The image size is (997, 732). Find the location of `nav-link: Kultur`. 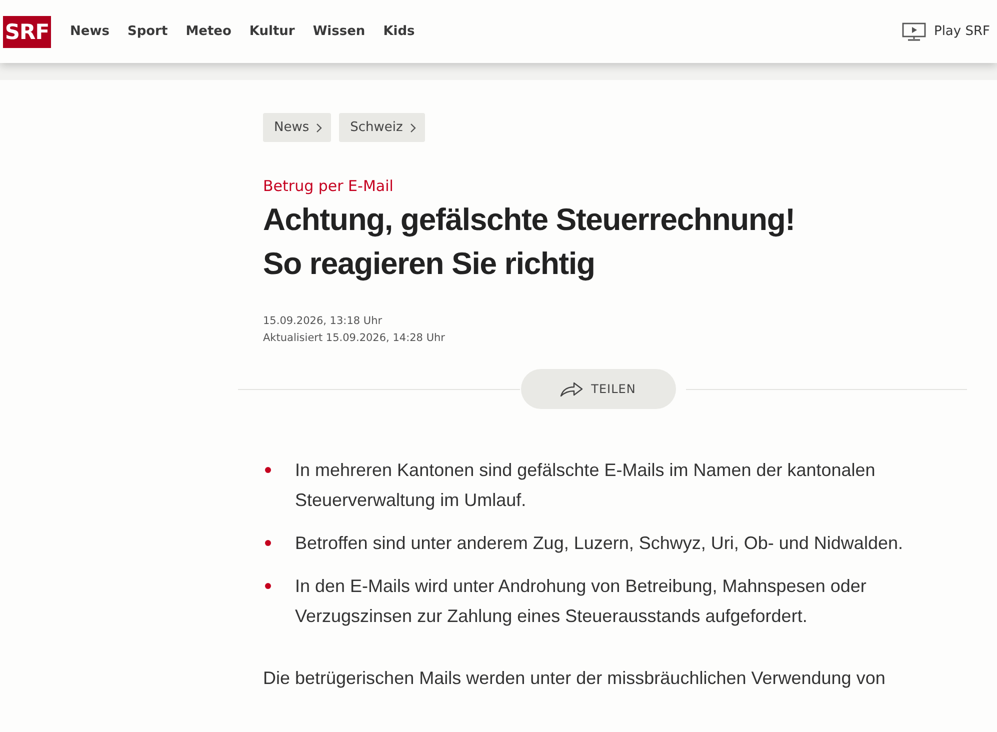

nav-link: Kultur is located at coordinates (272, 31).